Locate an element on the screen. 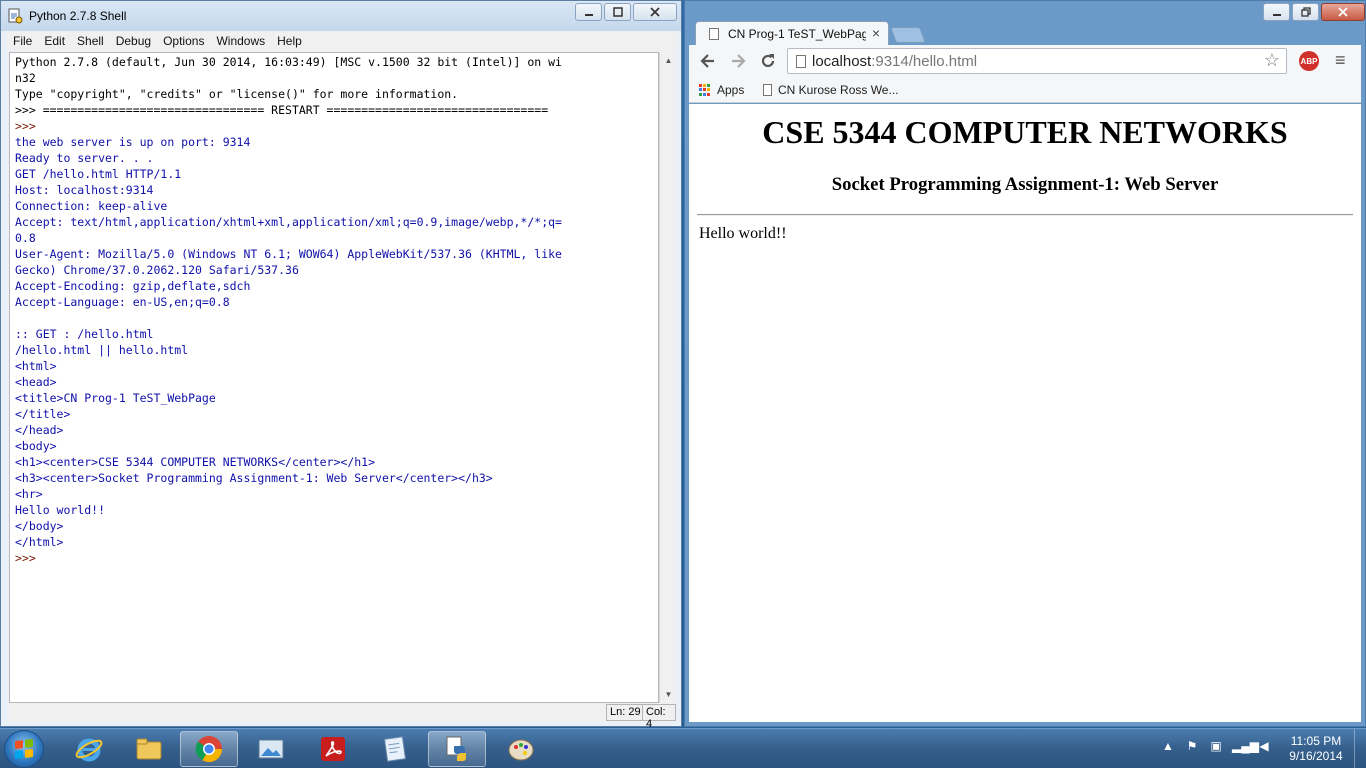 This screenshot has width=1366, height=768. reload-button is located at coordinates (768, 61).